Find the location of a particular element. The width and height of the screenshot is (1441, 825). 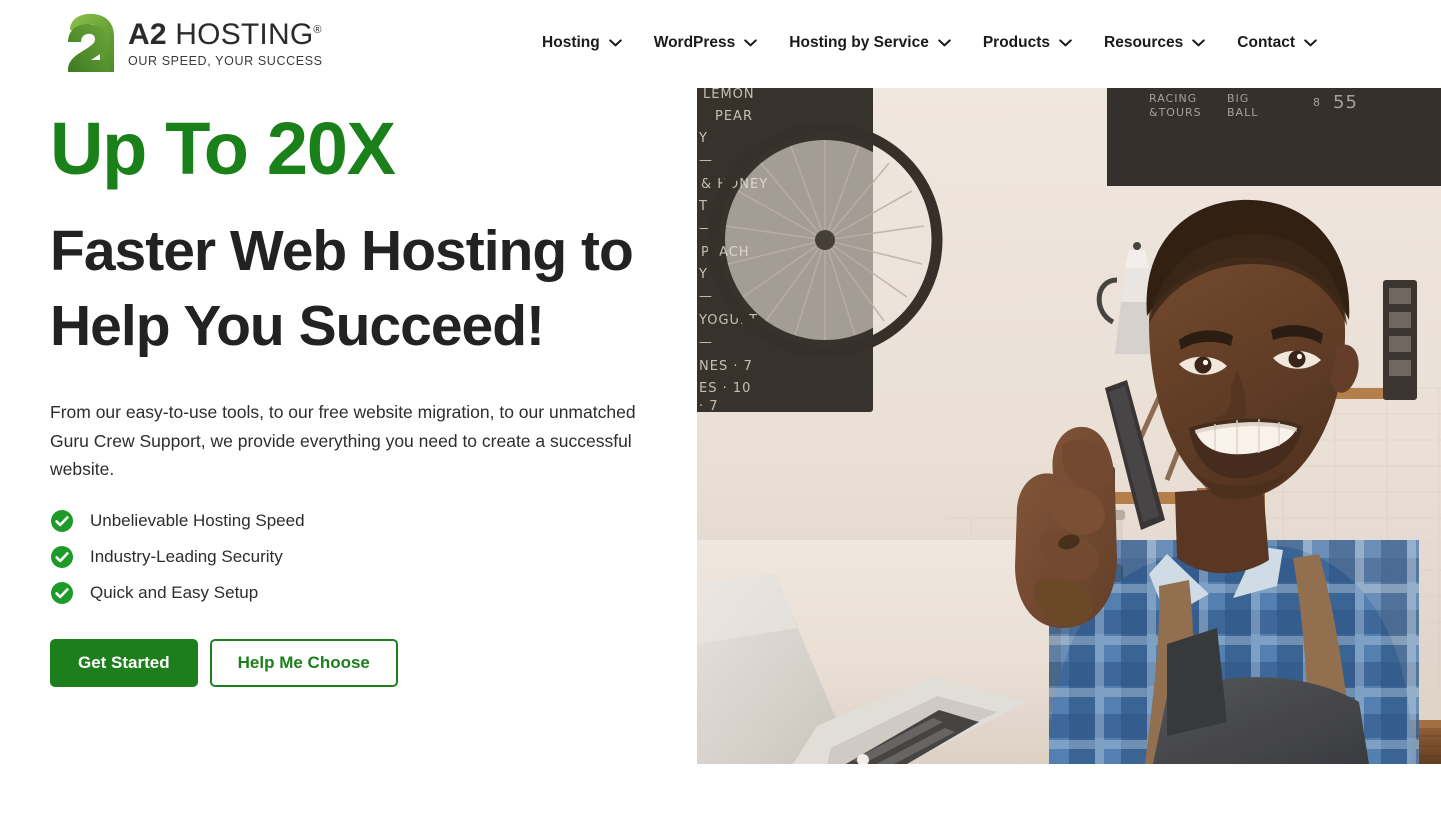

nav-item-label: Contact is located at coordinates (1266, 42).